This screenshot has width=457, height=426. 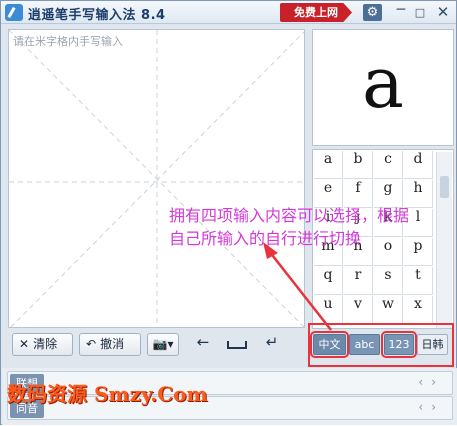 What do you see at coordinates (401, 12) in the screenshot?
I see `minimize-button: ─` at bounding box center [401, 12].